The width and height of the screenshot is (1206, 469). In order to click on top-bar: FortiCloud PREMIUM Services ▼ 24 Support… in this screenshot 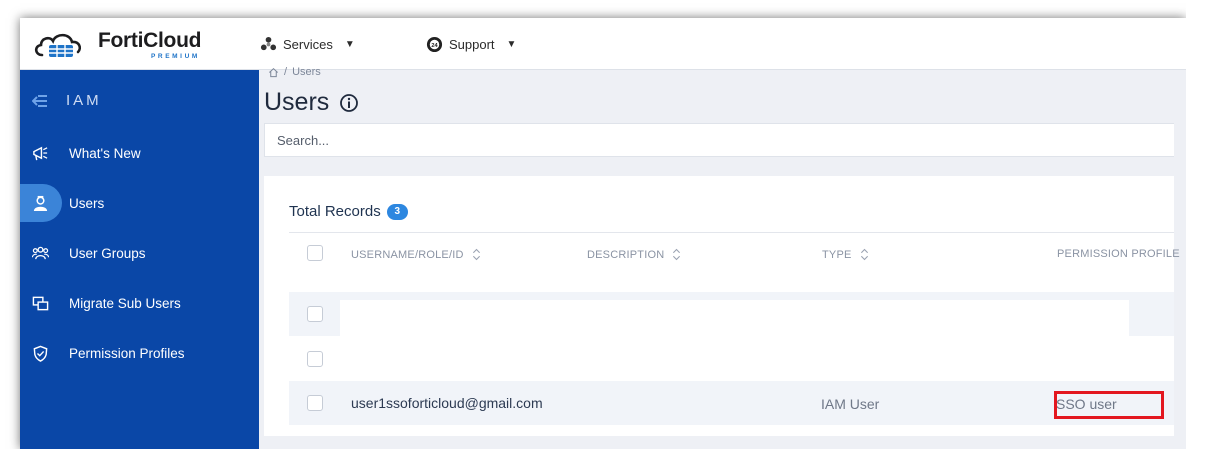, I will do `click(603, 44)`.